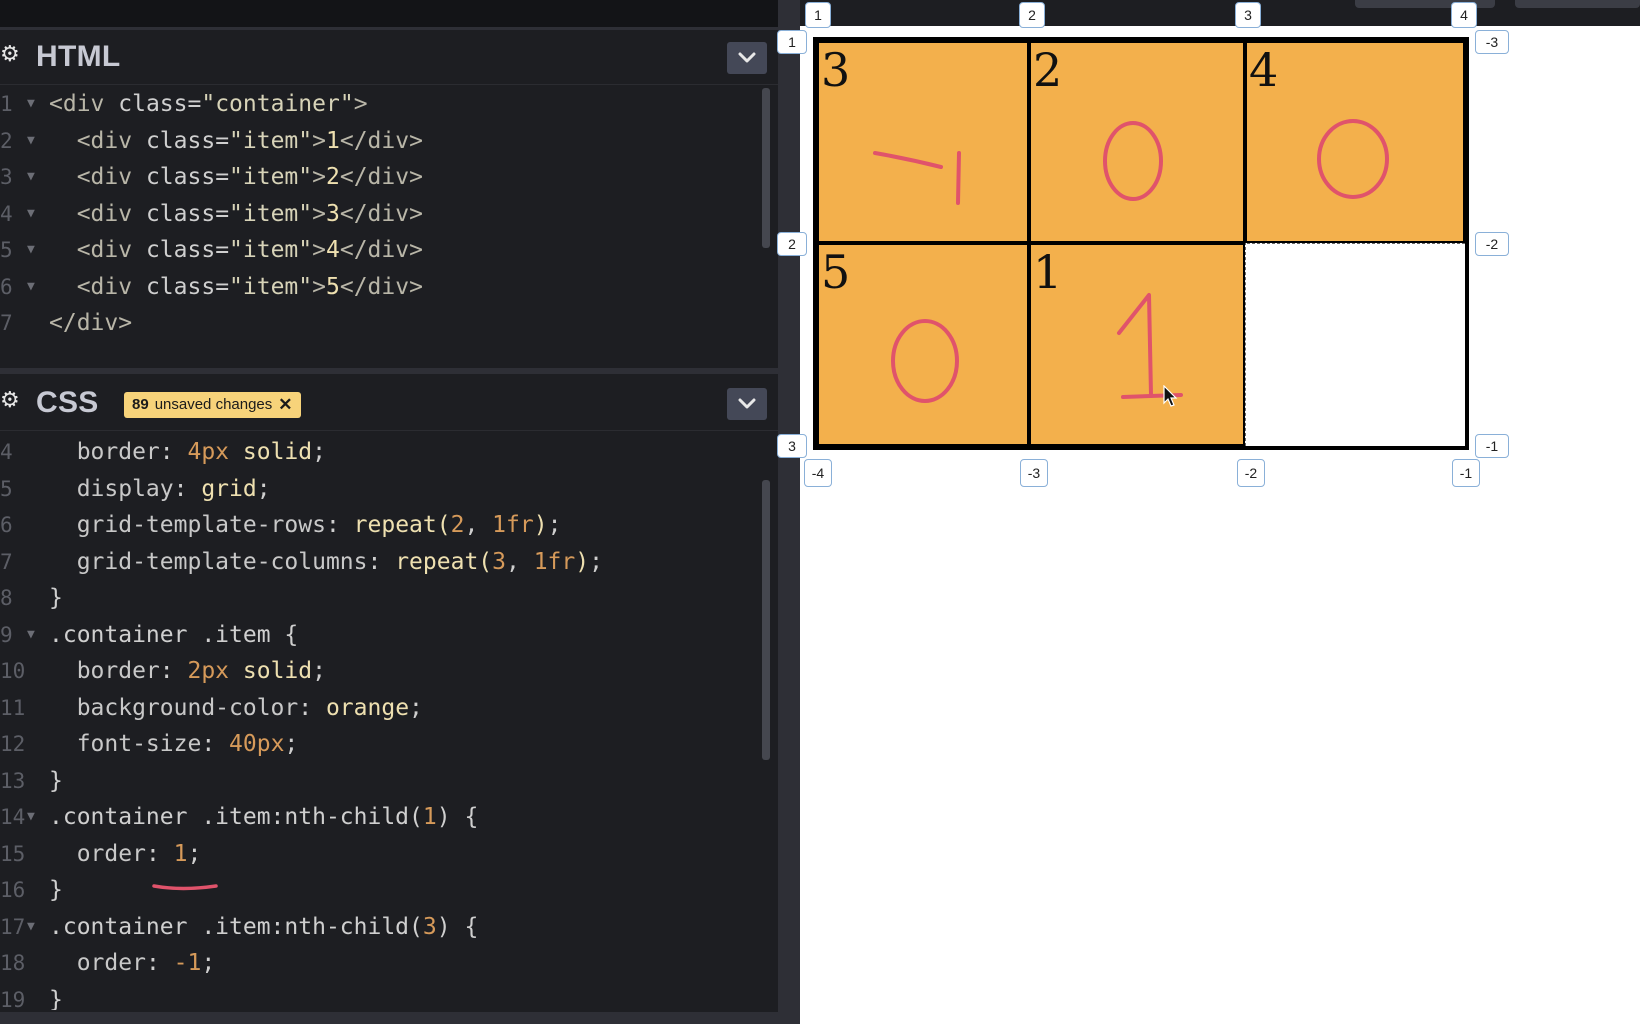 This screenshot has height=1024, width=1640. What do you see at coordinates (326, 562) in the screenshot?
I see `code-text: grid-template-columns: repeat(3, 1fr);` at bounding box center [326, 562].